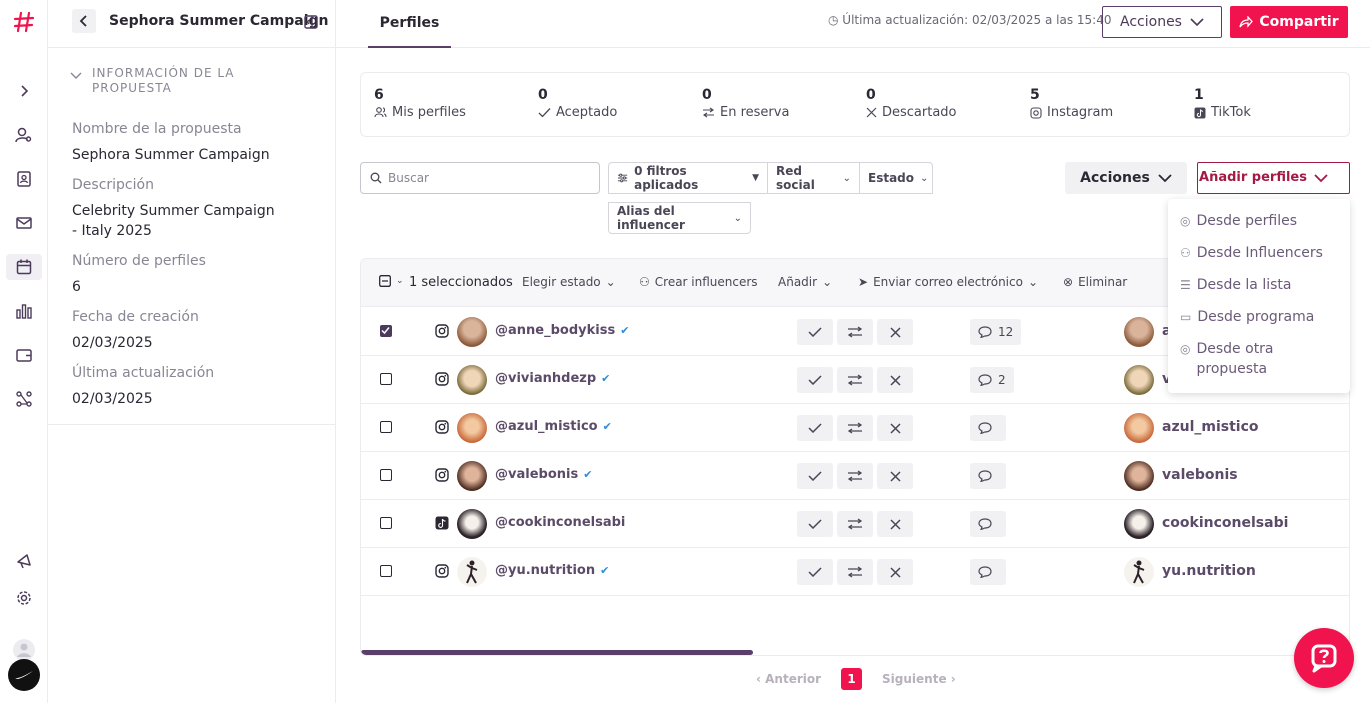 This screenshot has width=1370, height=703. I want to click on table-row: @cookinconelsabi cookinconelsabi, so click(855, 524).